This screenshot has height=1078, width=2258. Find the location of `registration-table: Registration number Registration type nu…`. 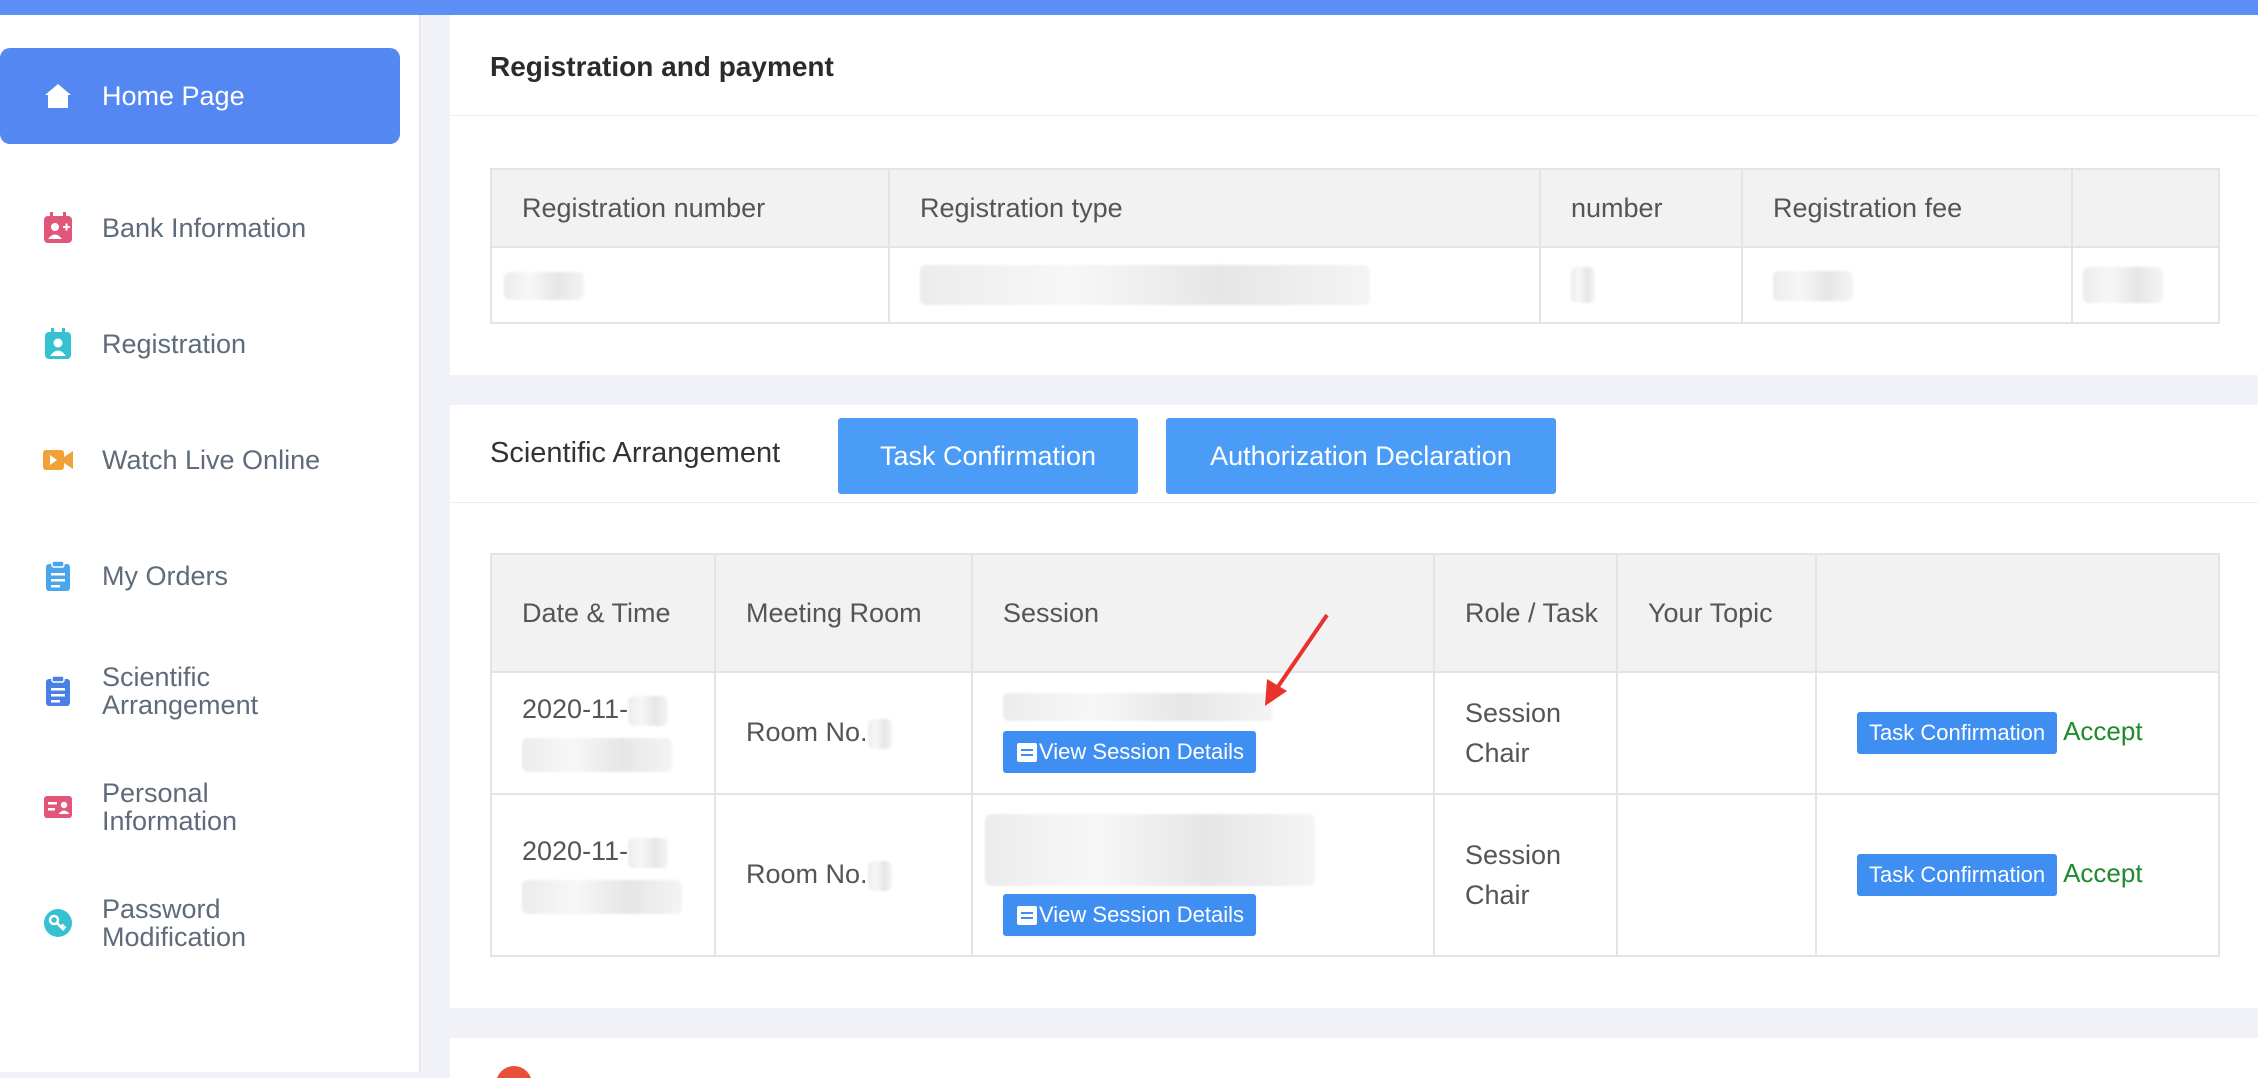

registration-table: Registration number Registration type nu… is located at coordinates (1355, 246).